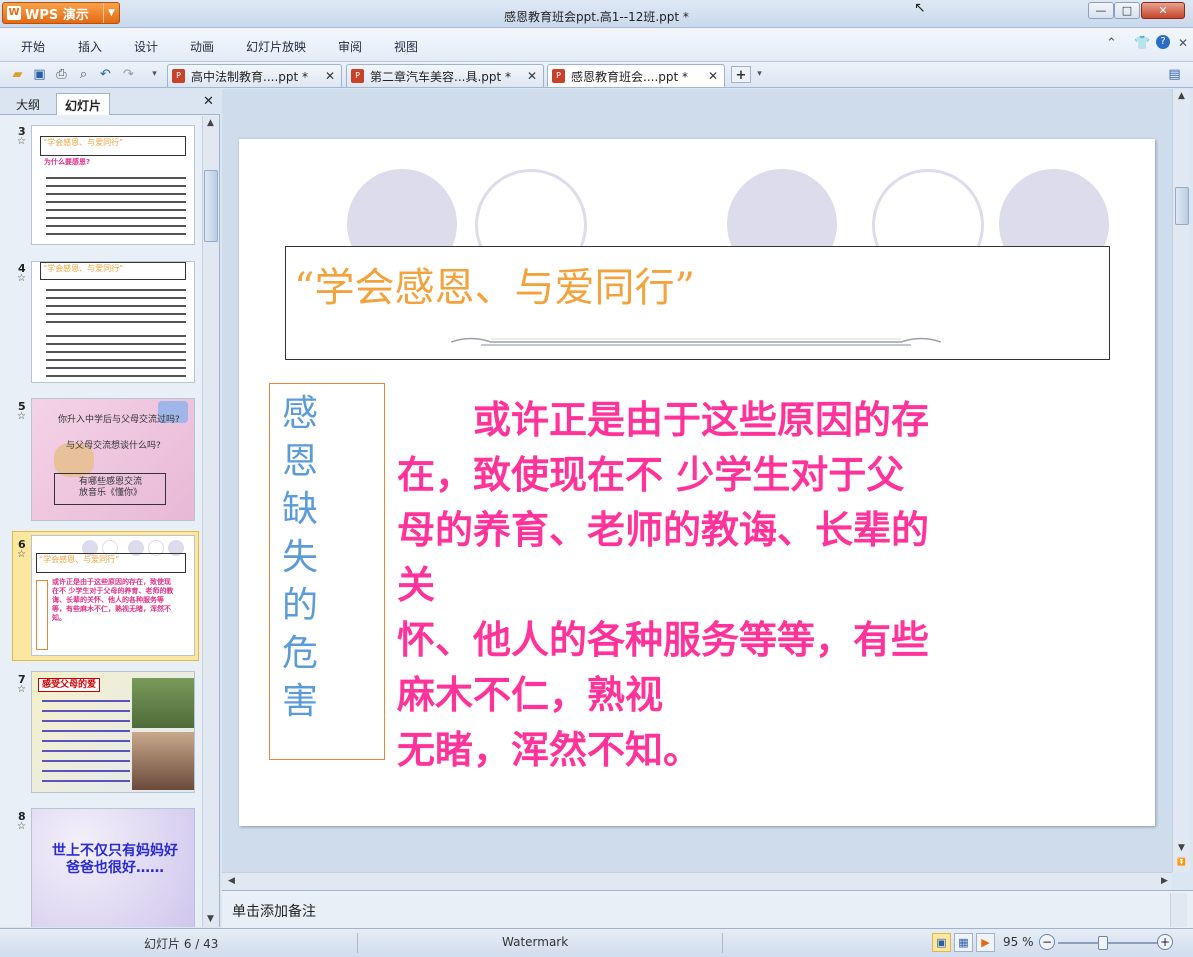  What do you see at coordinates (327, 571) in the screenshot?
I see `side-label-box: 感恩缺失的危害` at bounding box center [327, 571].